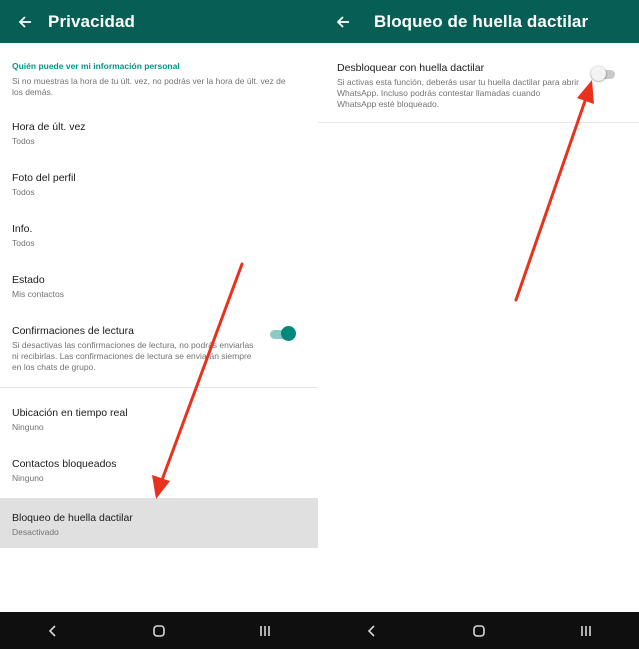  Describe the element at coordinates (411, 68) in the screenshot. I see `setting-title: Desbloquear con huella dactilar` at that location.